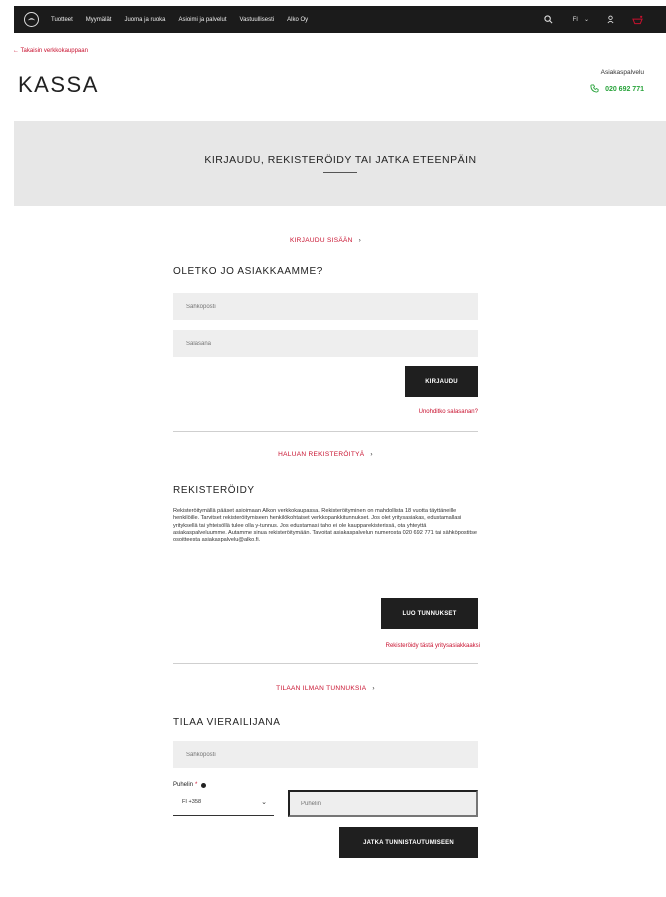 Image resolution: width=666 pixels, height=897 pixels. Describe the element at coordinates (192, 802) in the screenshot. I see `country-code-value: FI +358` at that location.